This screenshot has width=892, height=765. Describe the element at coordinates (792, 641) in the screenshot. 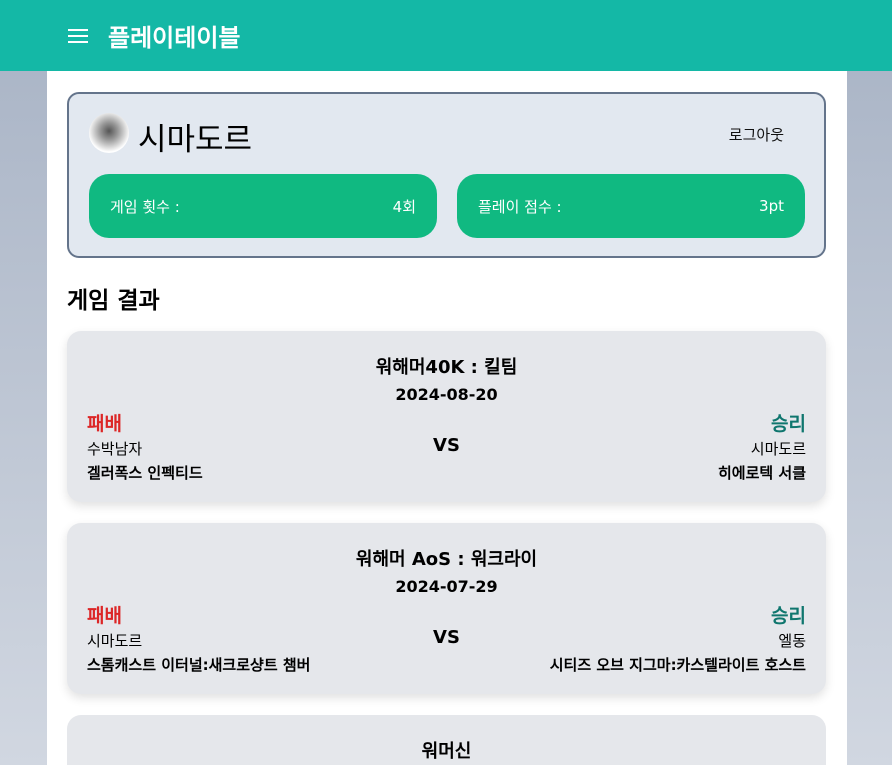

I see `right-player: 엘동` at that location.